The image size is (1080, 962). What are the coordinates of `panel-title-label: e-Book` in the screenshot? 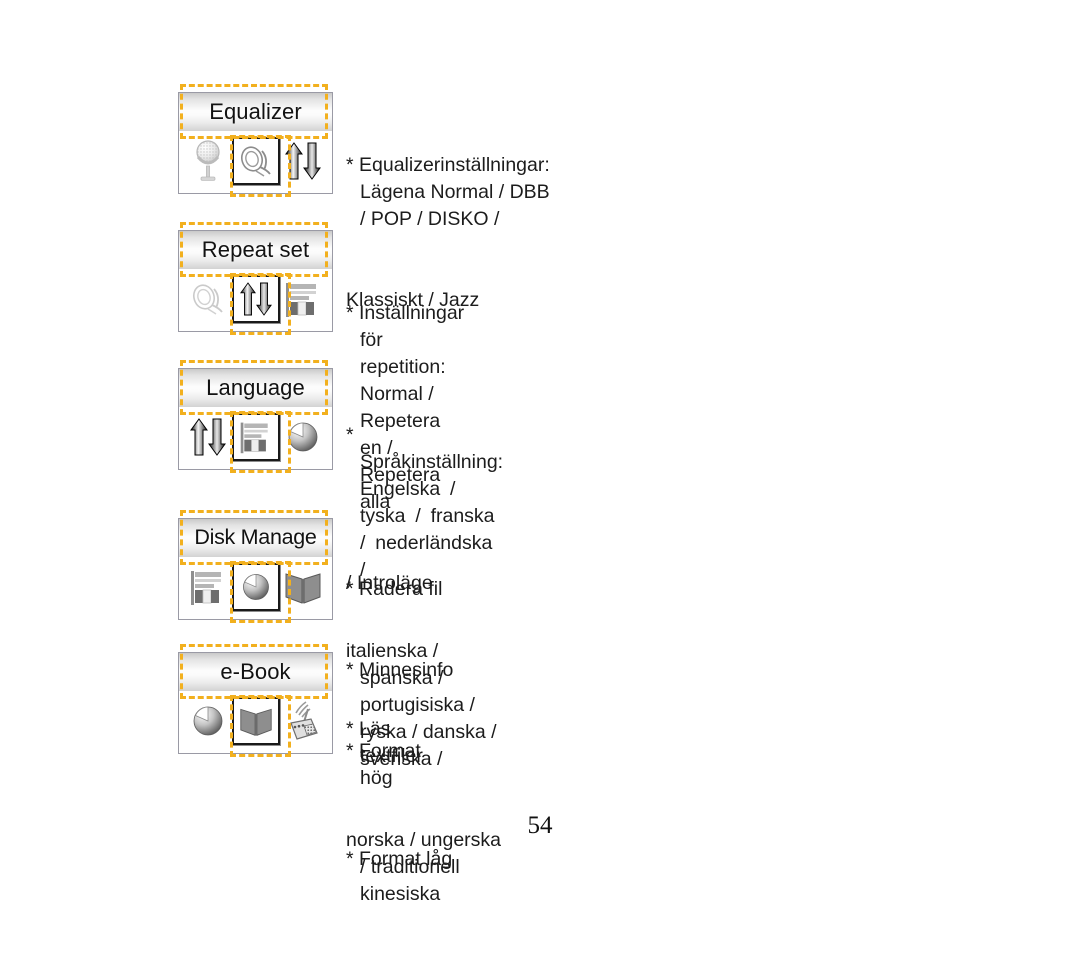 It's located at (255, 671).